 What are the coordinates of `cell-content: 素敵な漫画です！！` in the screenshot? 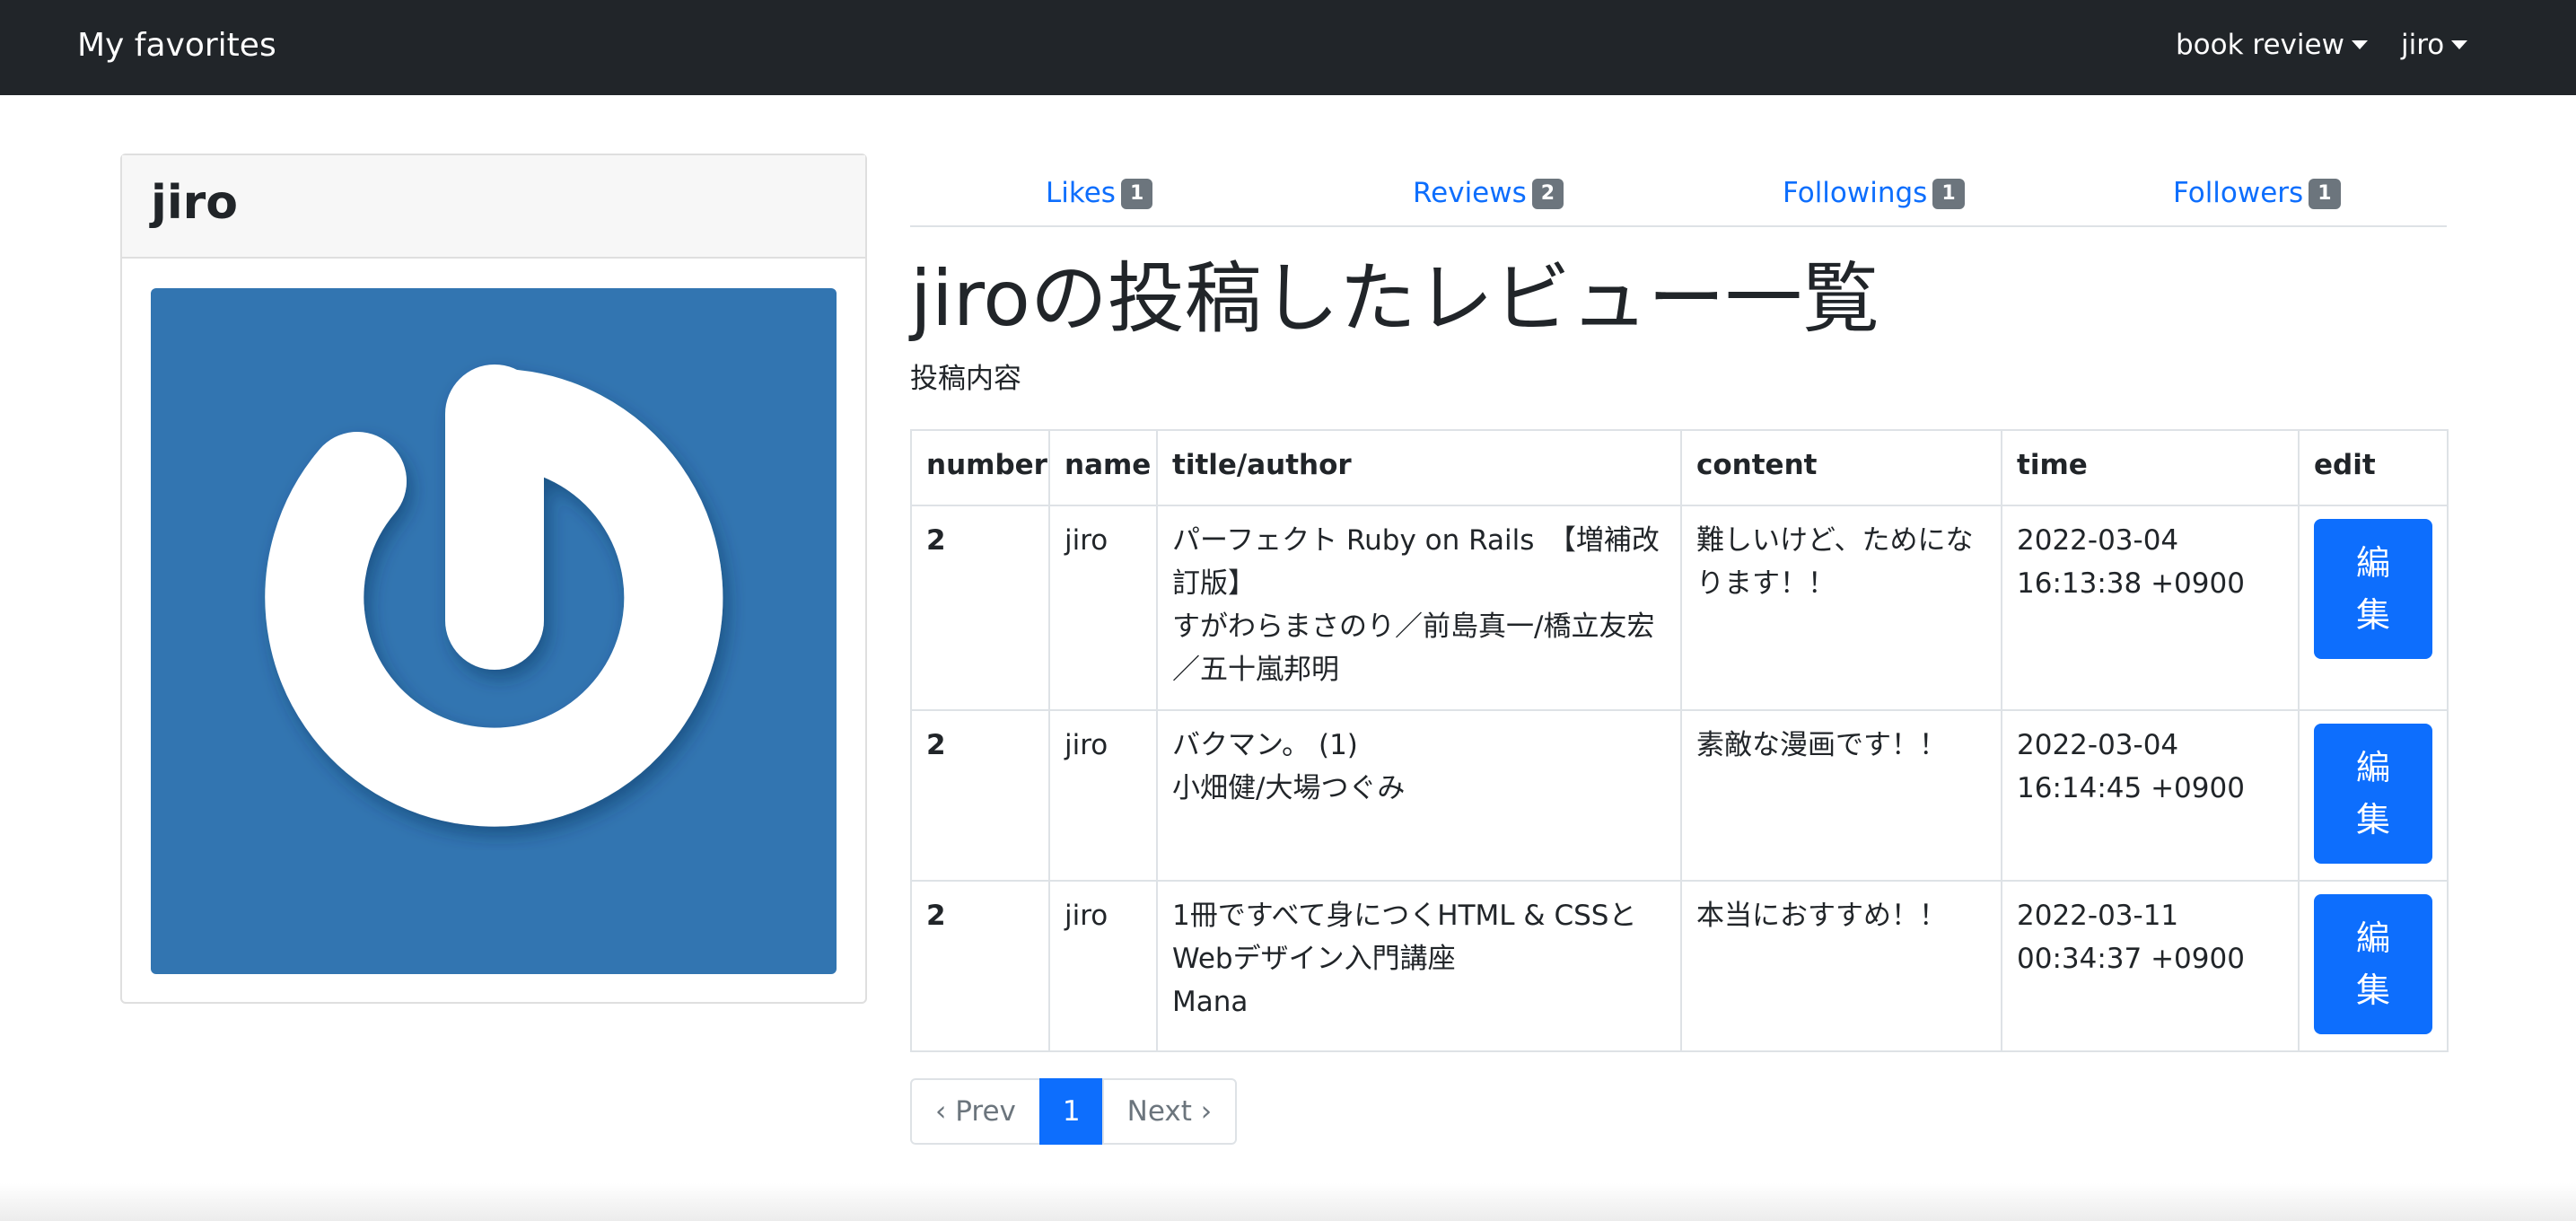 It's located at (1841, 796).